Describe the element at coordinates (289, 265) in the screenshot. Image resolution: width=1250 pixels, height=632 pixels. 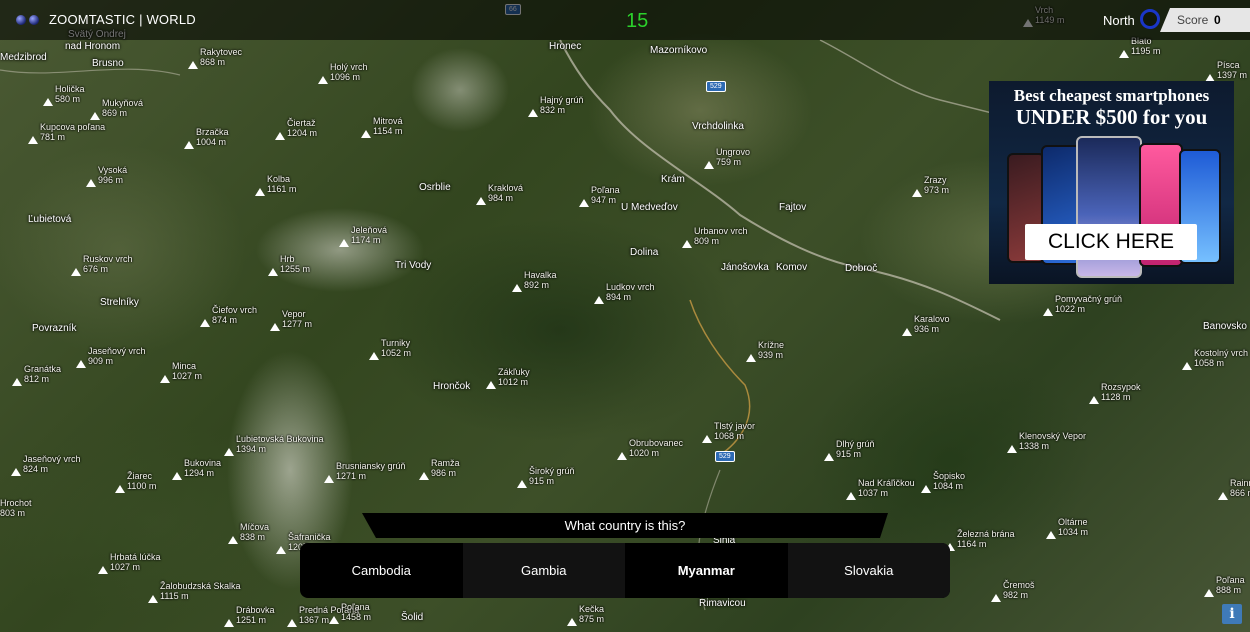
I see `map-peak-label: Hrb 1255 m` at that location.